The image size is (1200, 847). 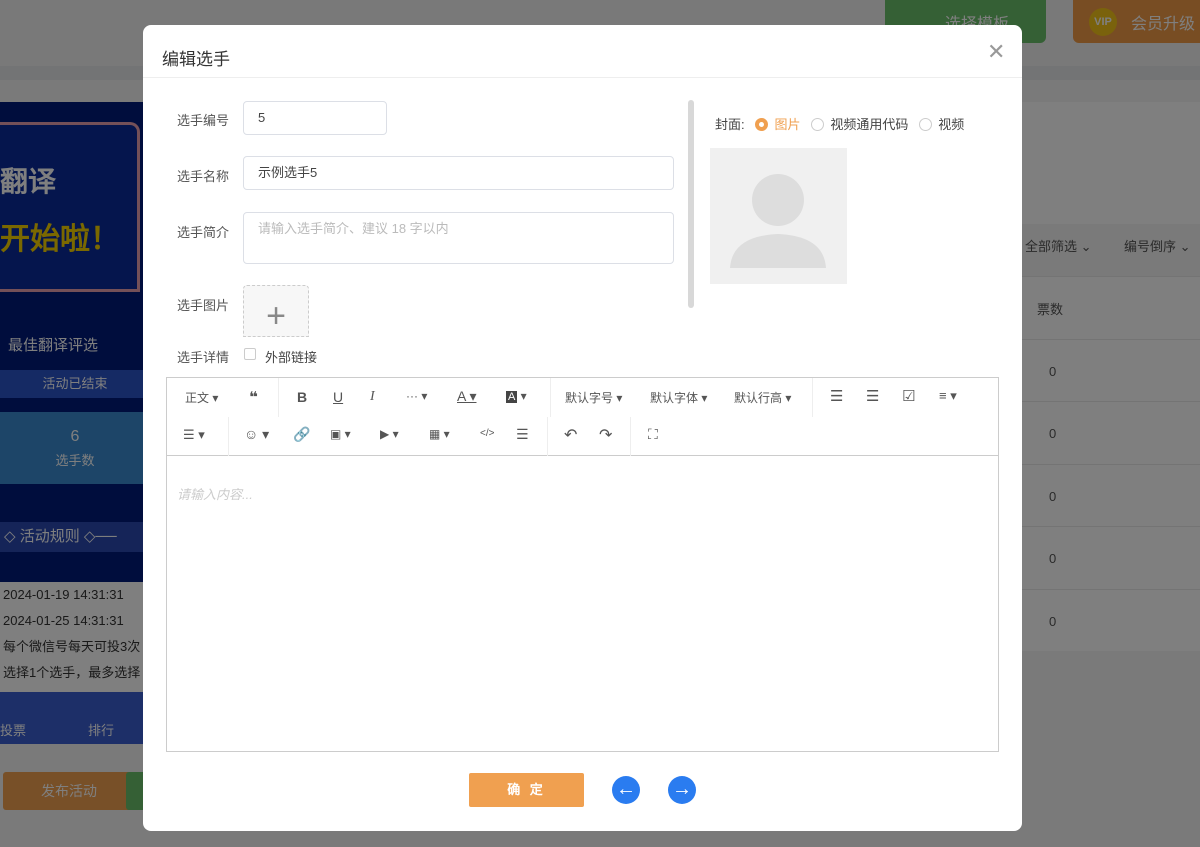 What do you see at coordinates (859, 124) in the screenshot?
I see `radio-video-code: 视频通用代码` at bounding box center [859, 124].